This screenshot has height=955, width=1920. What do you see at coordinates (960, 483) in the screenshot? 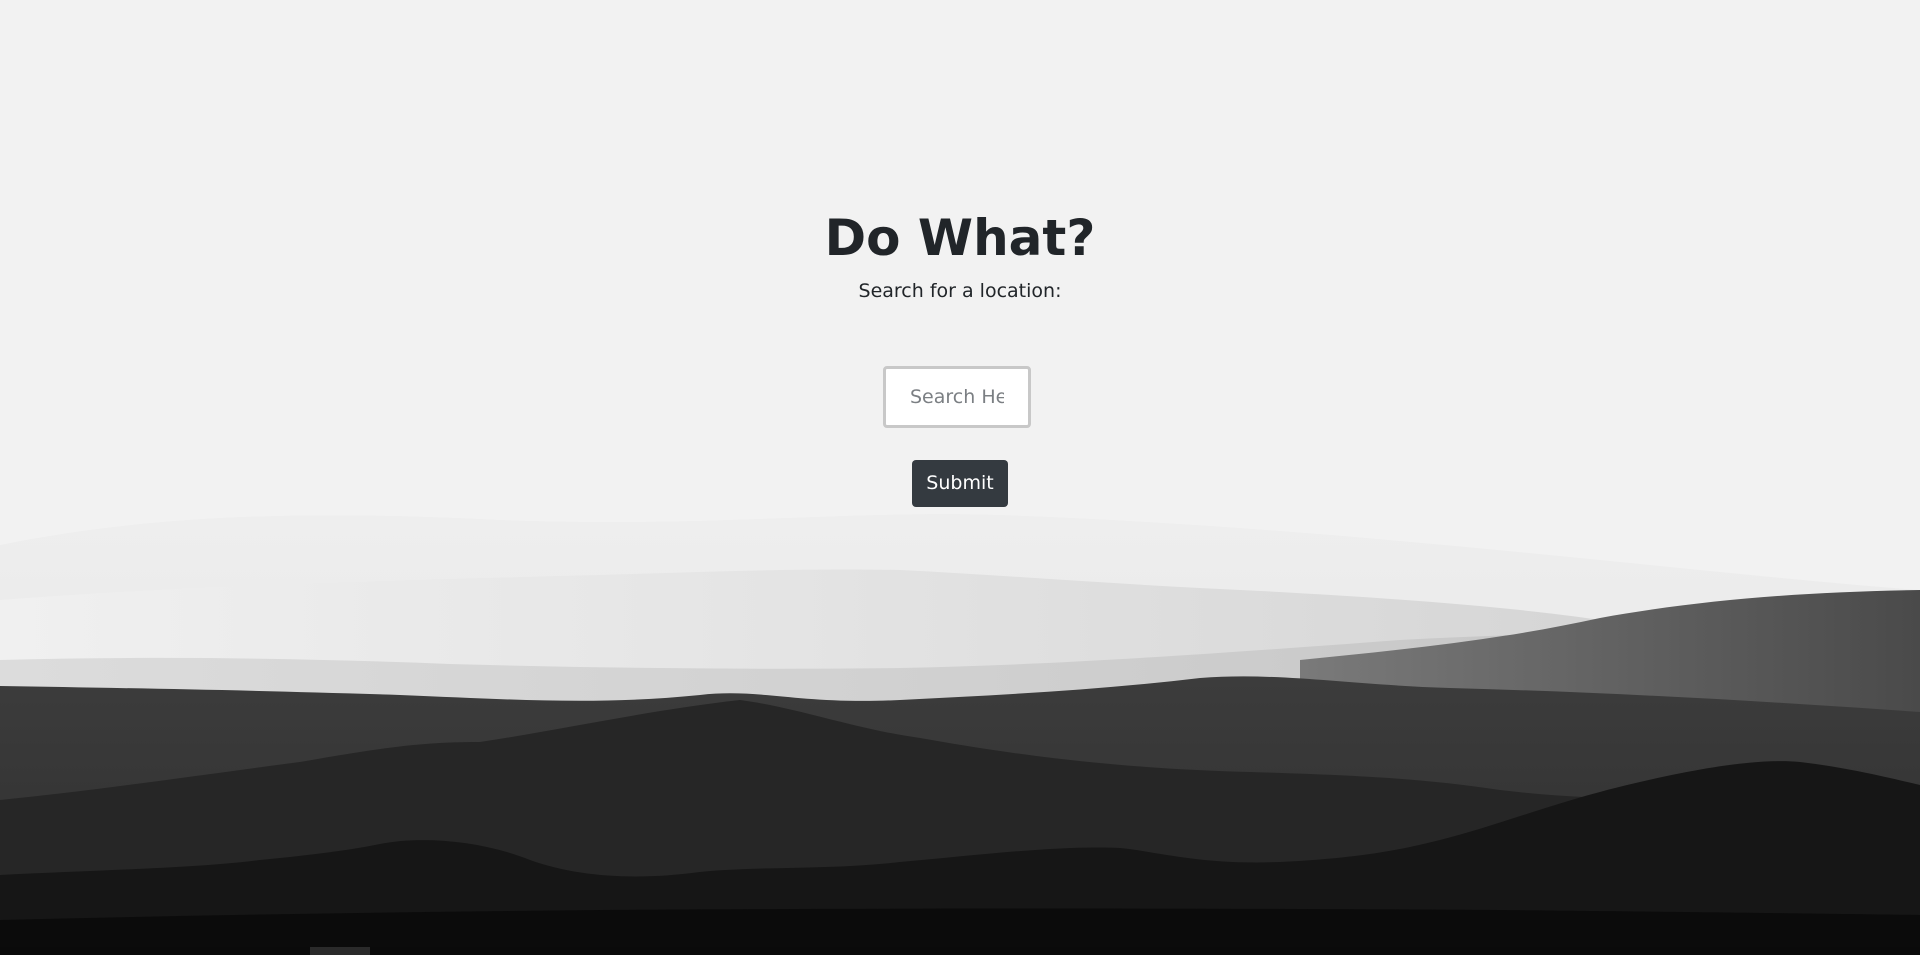
I see `submit-button: Submit` at bounding box center [960, 483].